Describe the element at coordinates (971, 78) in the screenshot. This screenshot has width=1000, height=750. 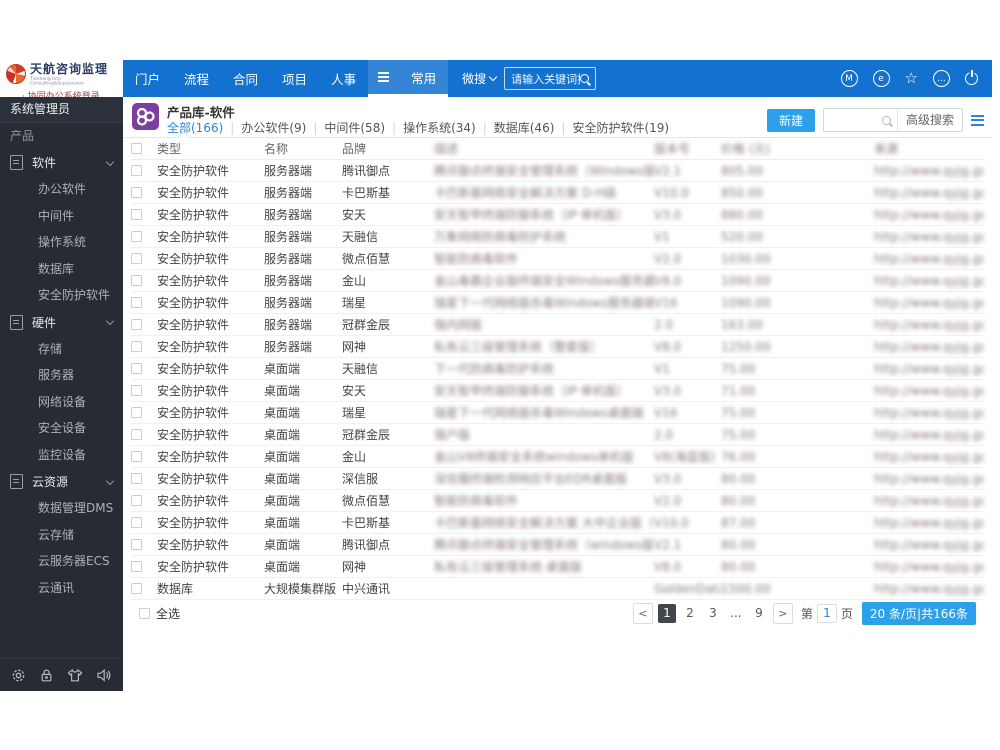
I see `power-logout-icon` at that location.